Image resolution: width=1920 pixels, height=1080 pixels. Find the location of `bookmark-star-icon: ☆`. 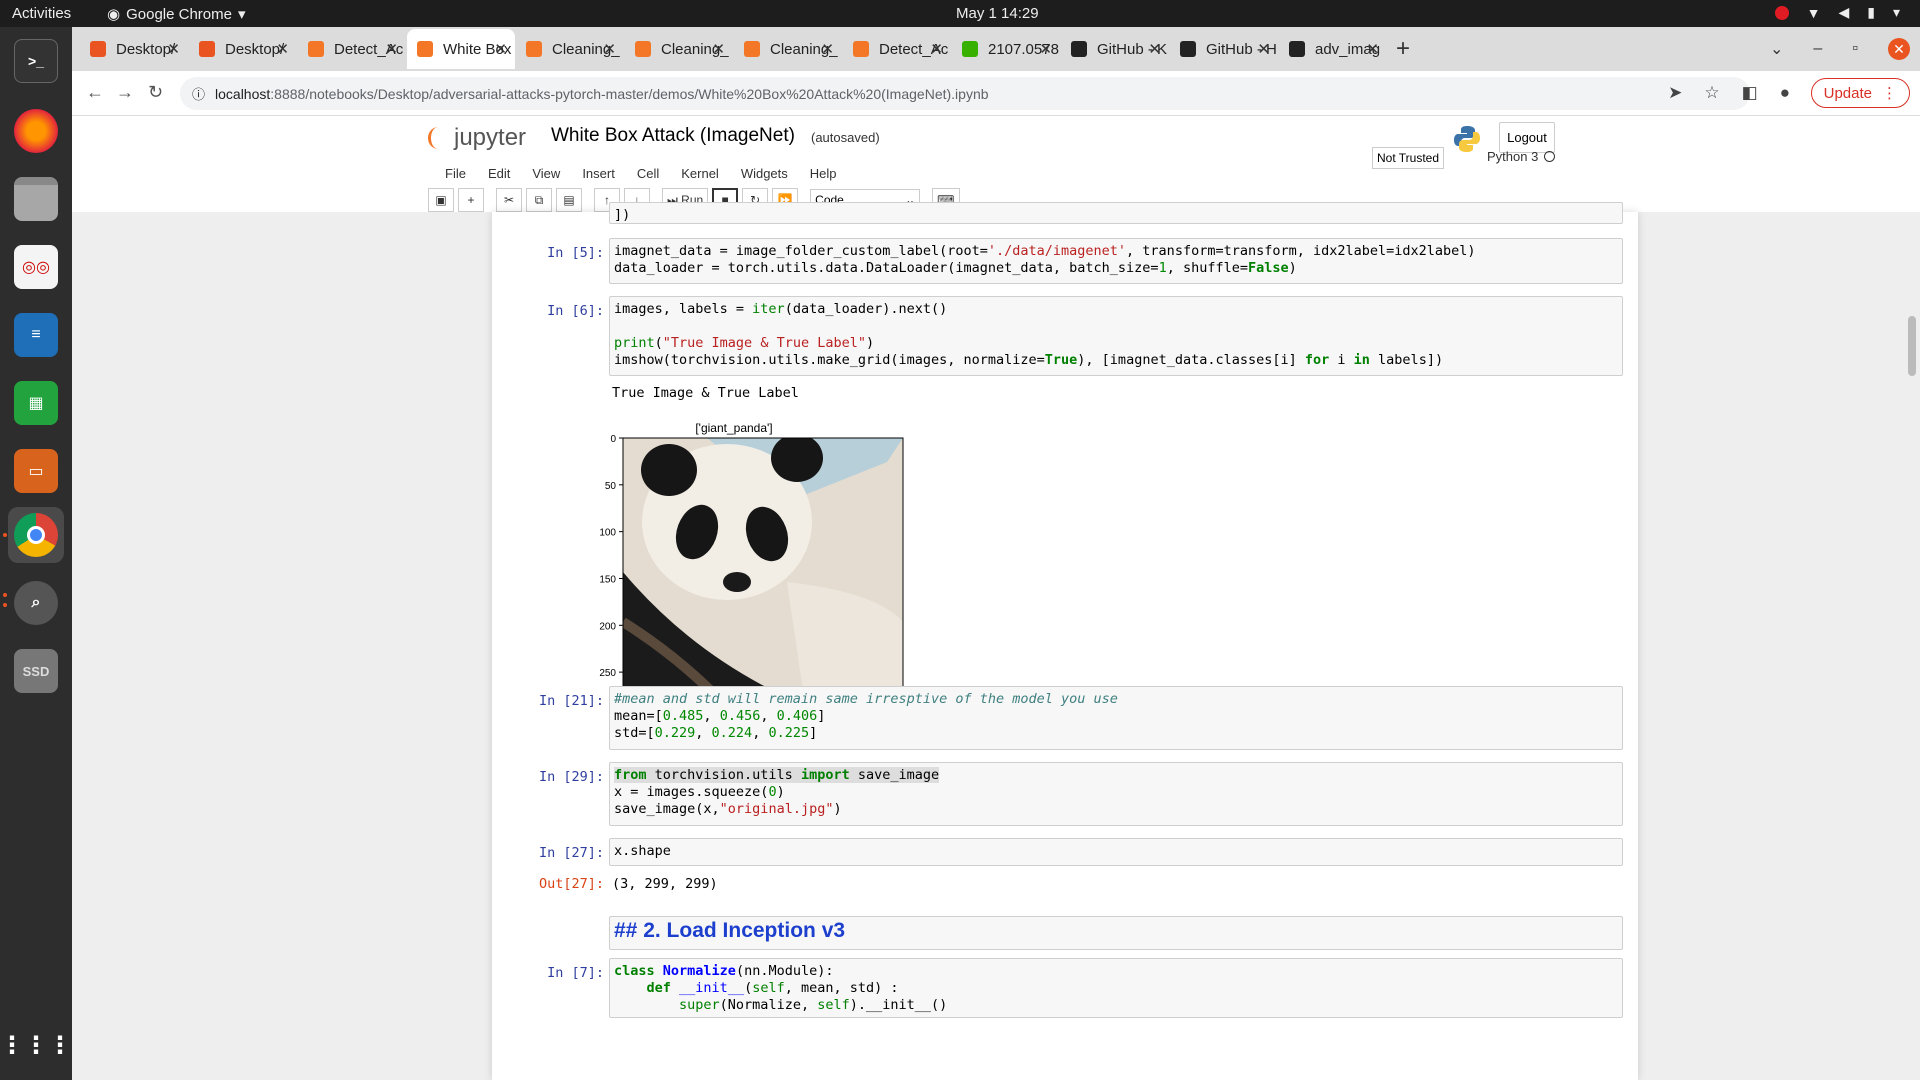

bookmark-star-icon: ☆ is located at coordinates (1711, 93).